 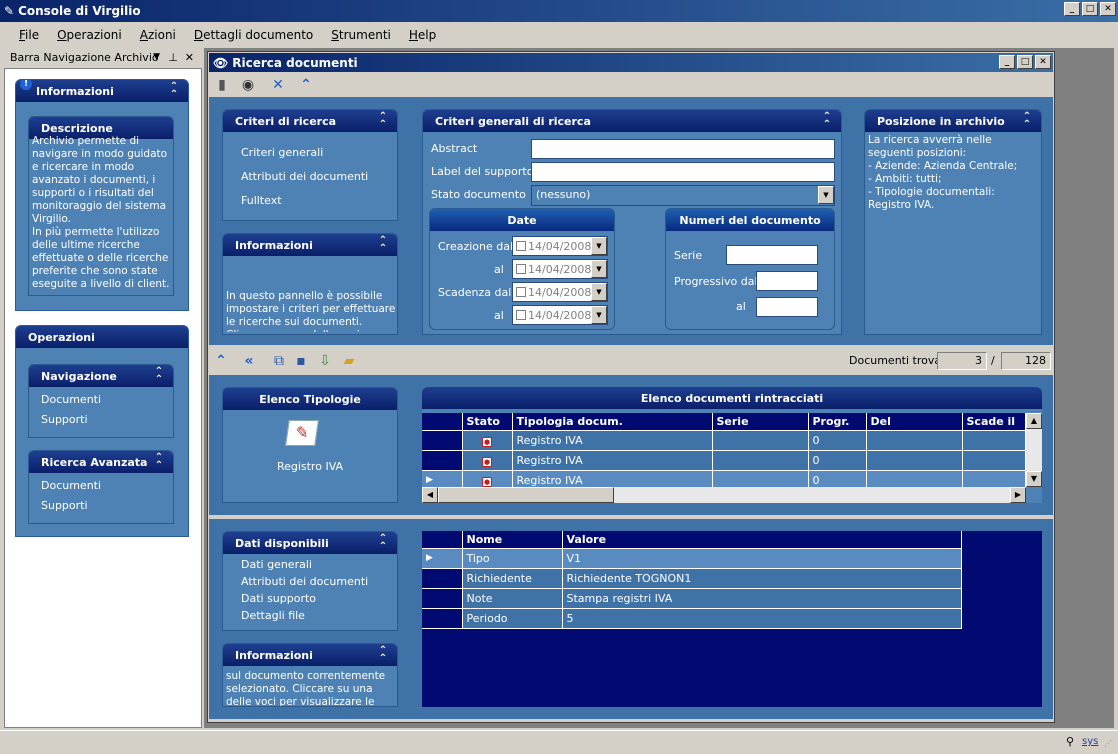 I want to click on tipologia-item: Registro IVA, so click(x=310, y=466).